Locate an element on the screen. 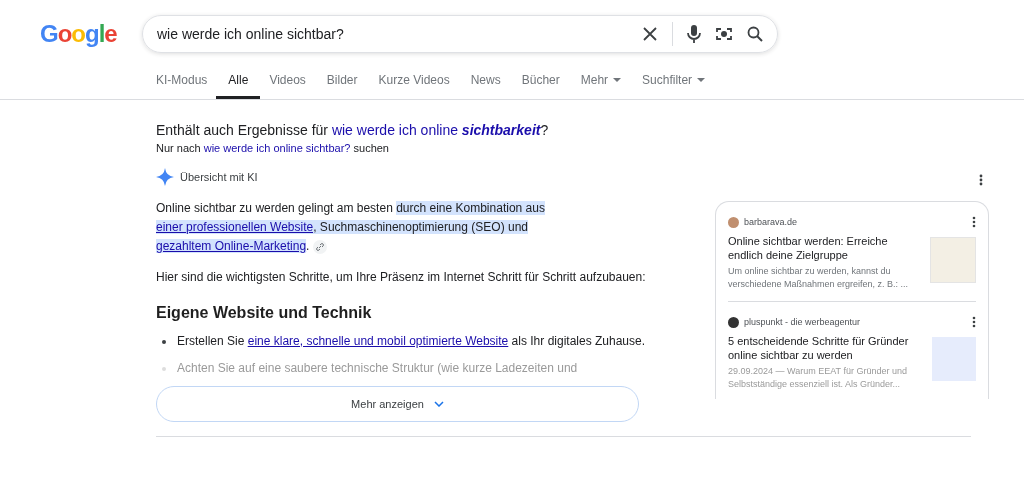  ai-overview-title: Übersicht mit KI is located at coordinates (219, 177).